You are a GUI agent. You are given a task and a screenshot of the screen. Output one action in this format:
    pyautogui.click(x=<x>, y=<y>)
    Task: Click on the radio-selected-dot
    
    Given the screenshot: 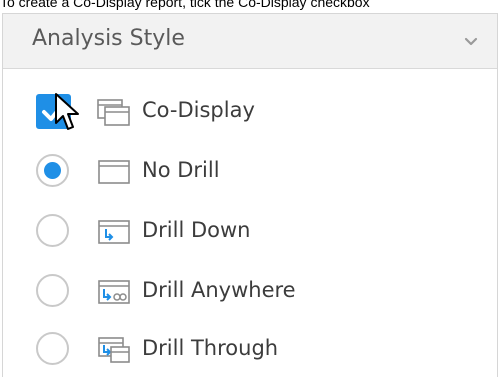 What is the action you would take?
    pyautogui.click(x=52, y=170)
    